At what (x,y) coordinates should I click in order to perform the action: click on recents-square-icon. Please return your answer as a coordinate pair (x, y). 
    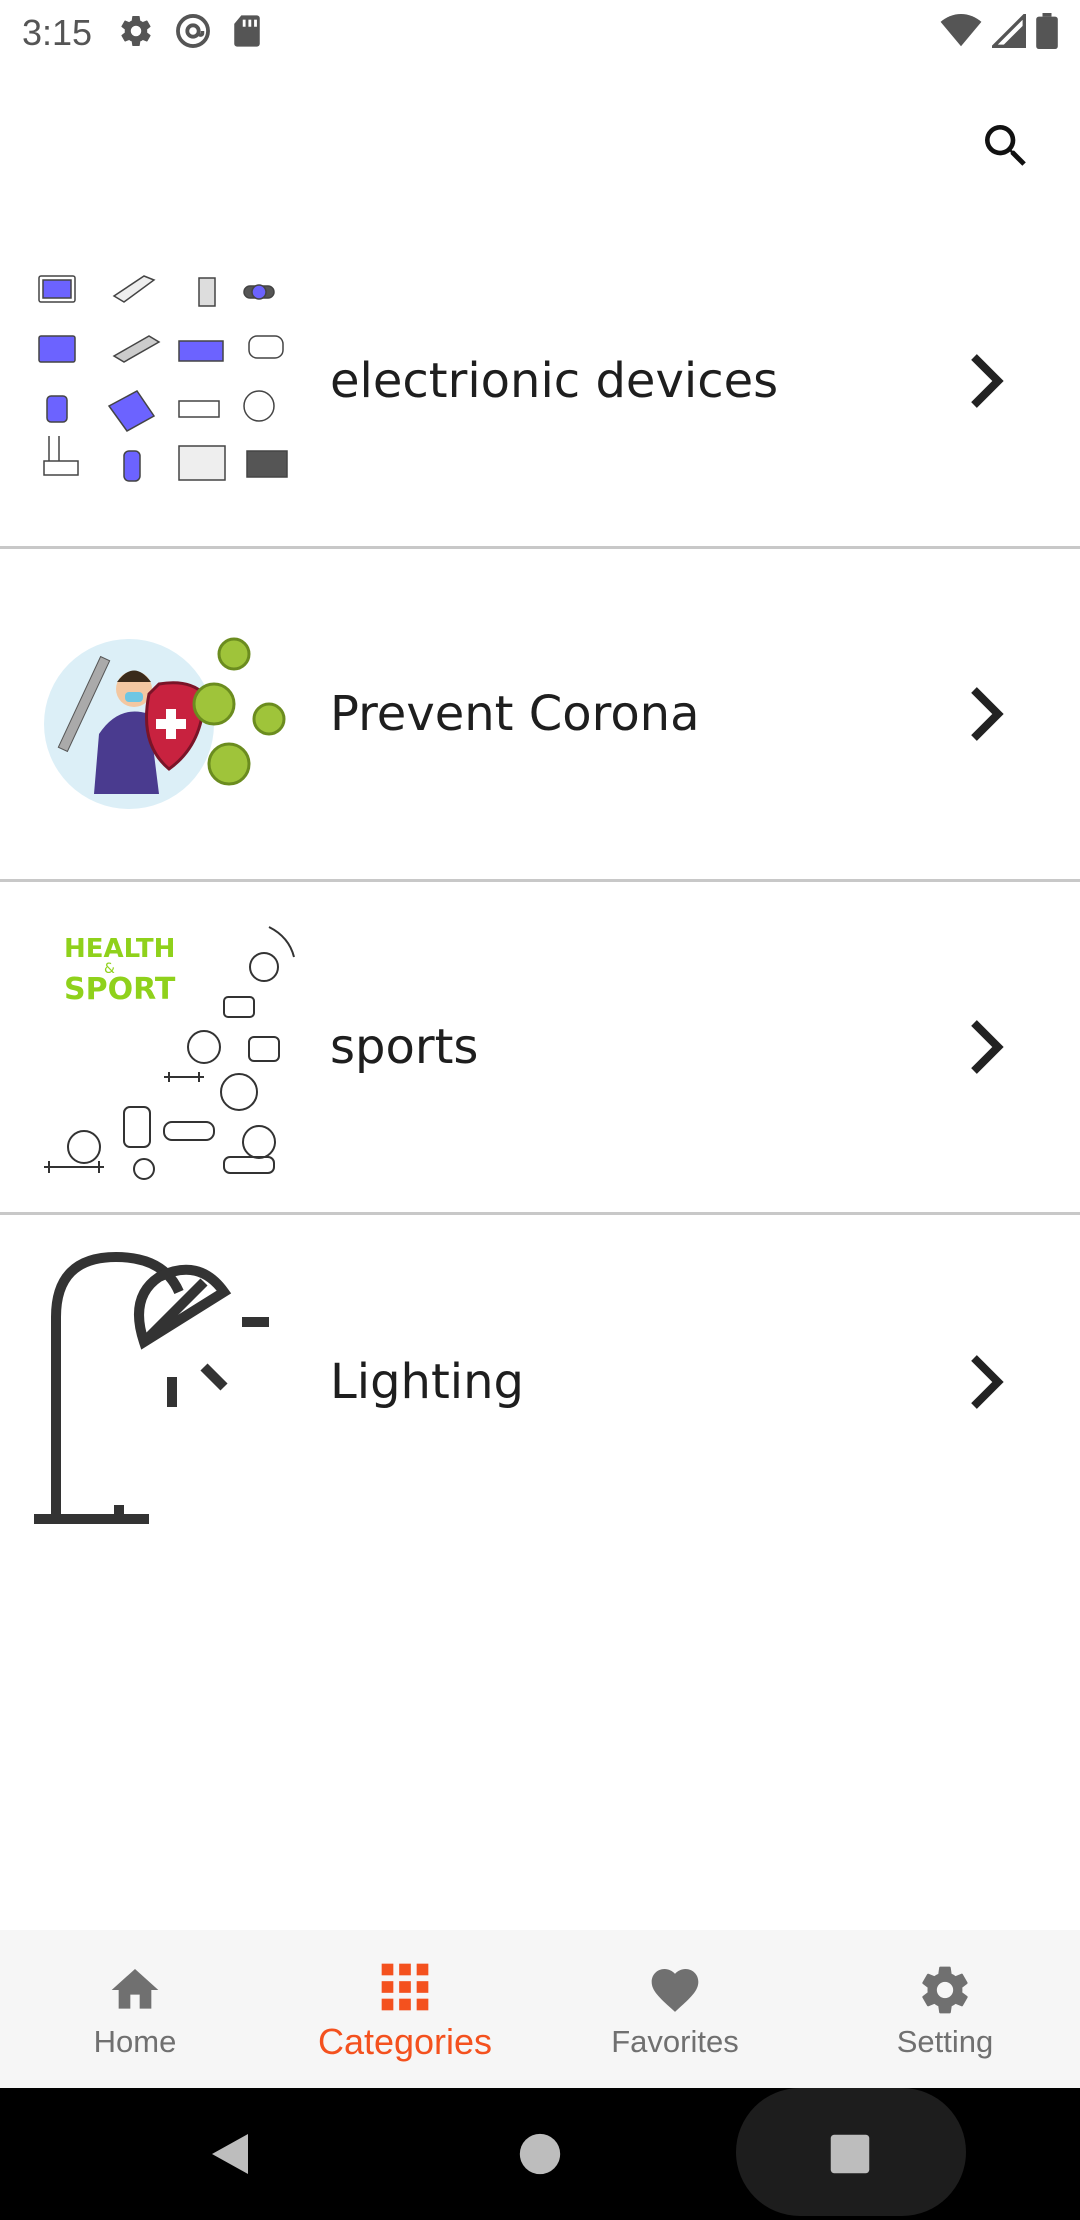
    Looking at the image, I should click on (850, 2154).